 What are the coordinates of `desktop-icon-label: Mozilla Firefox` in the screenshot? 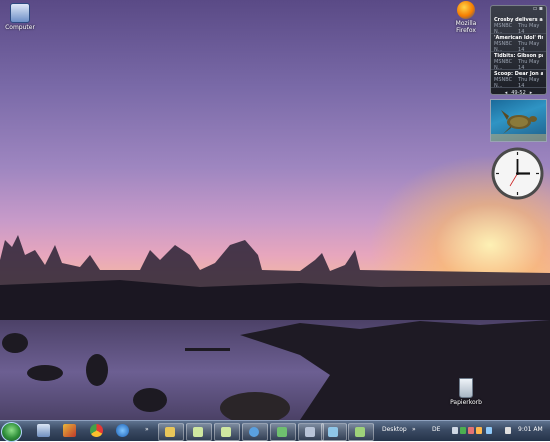 It's located at (466, 27).